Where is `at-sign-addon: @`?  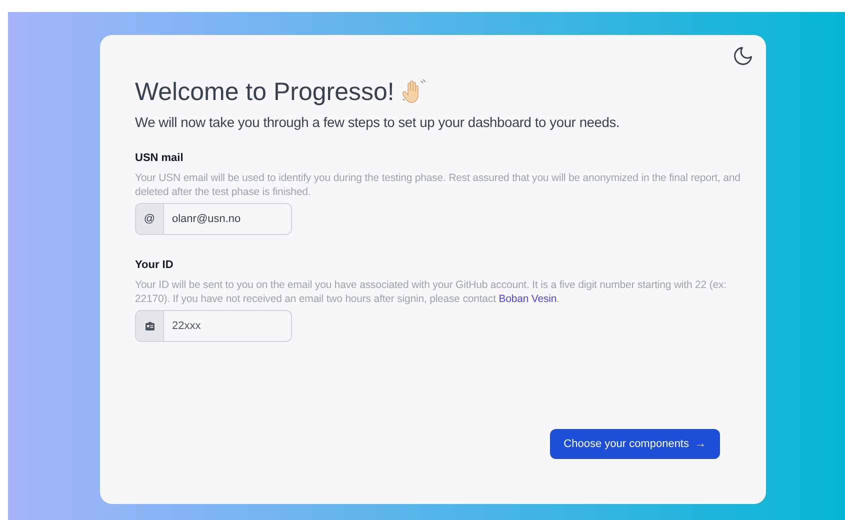 at-sign-addon: @ is located at coordinates (150, 219).